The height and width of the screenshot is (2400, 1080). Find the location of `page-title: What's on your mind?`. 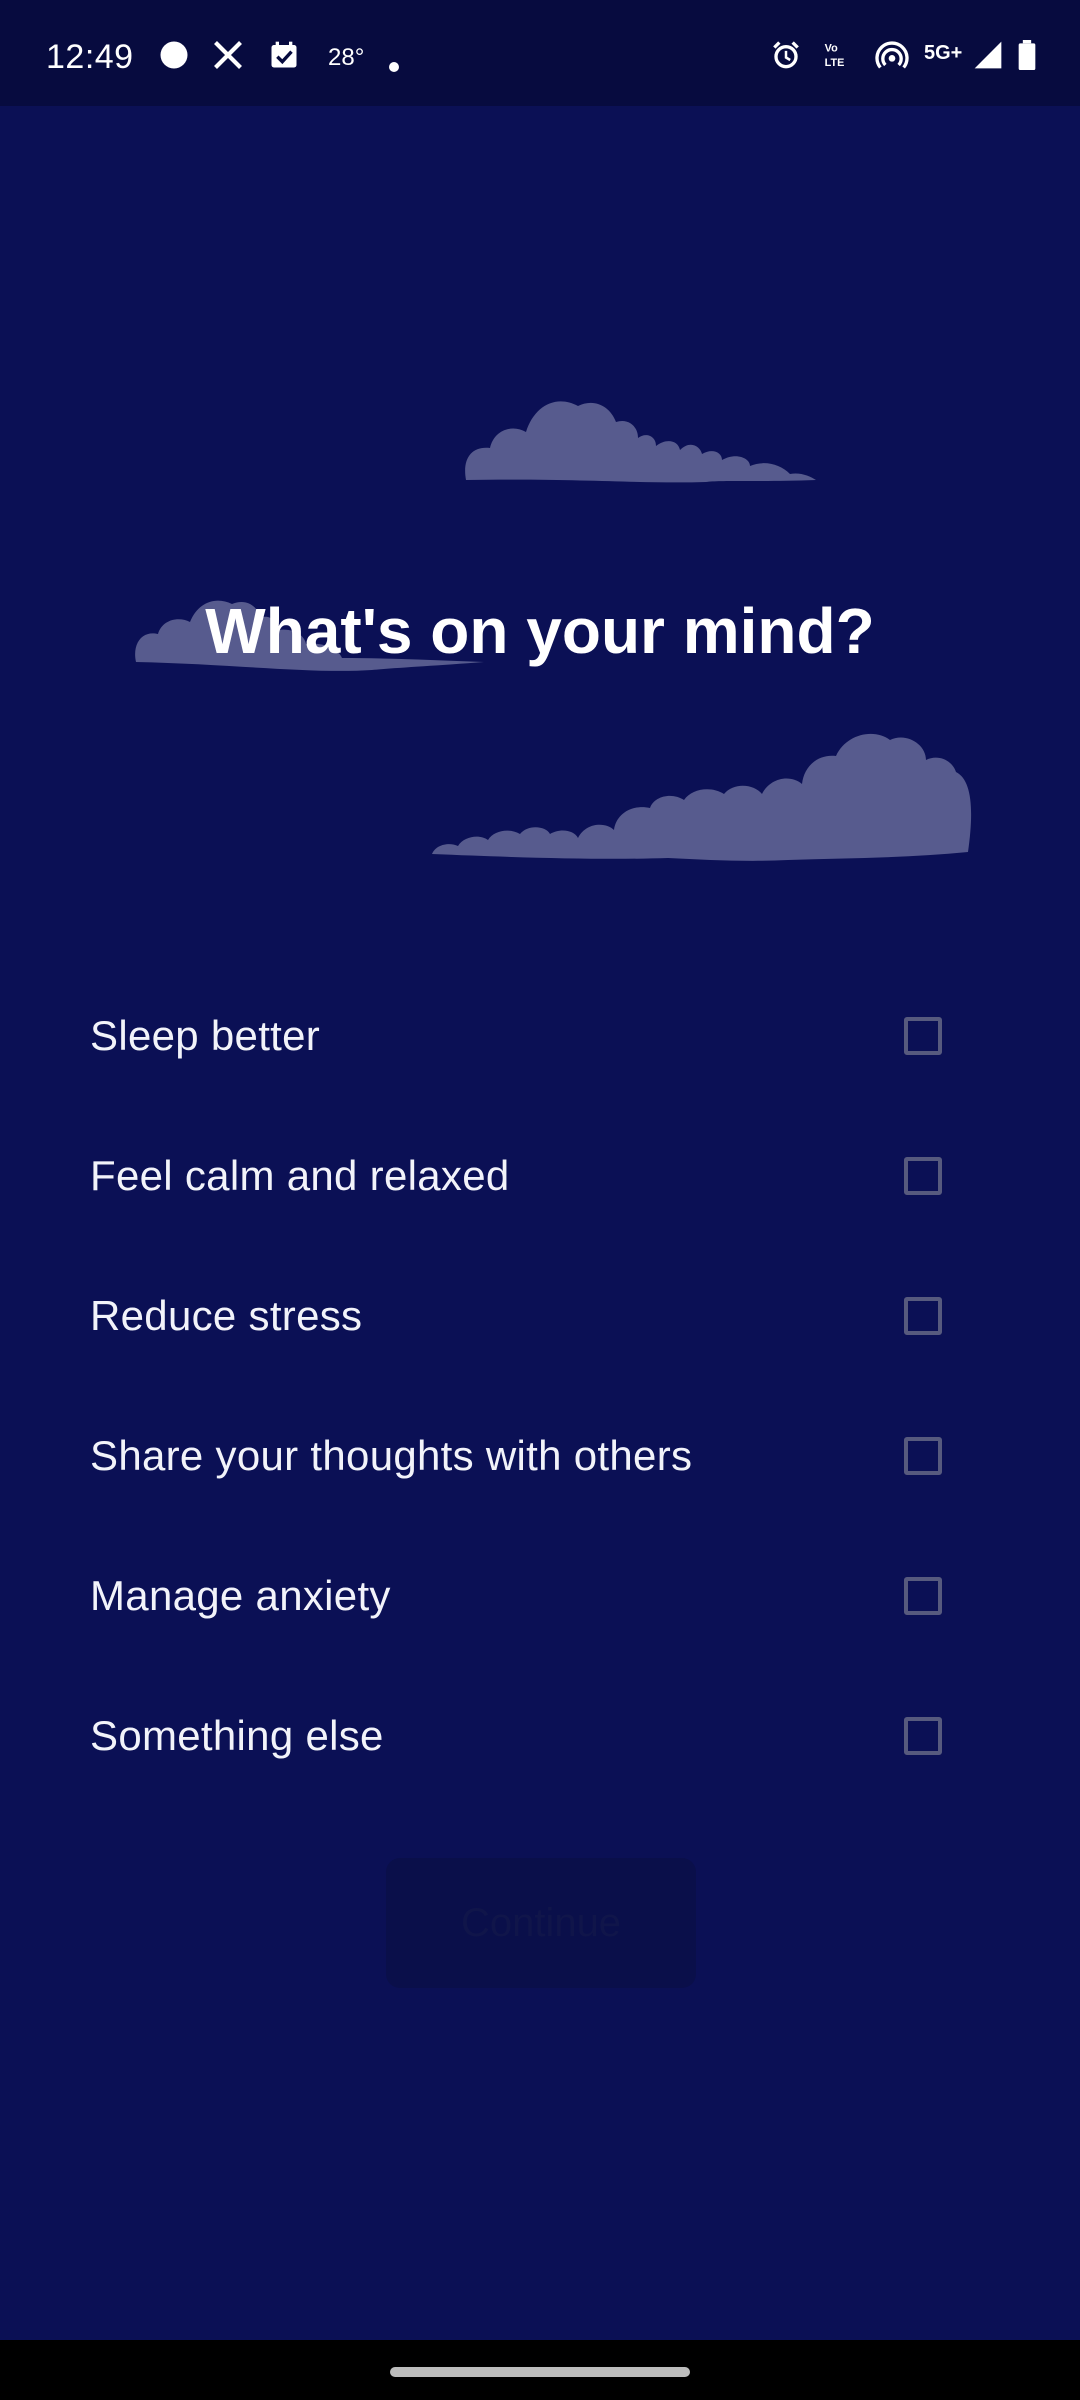

page-title: What's on your mind? is located at coordinates (540, 631).